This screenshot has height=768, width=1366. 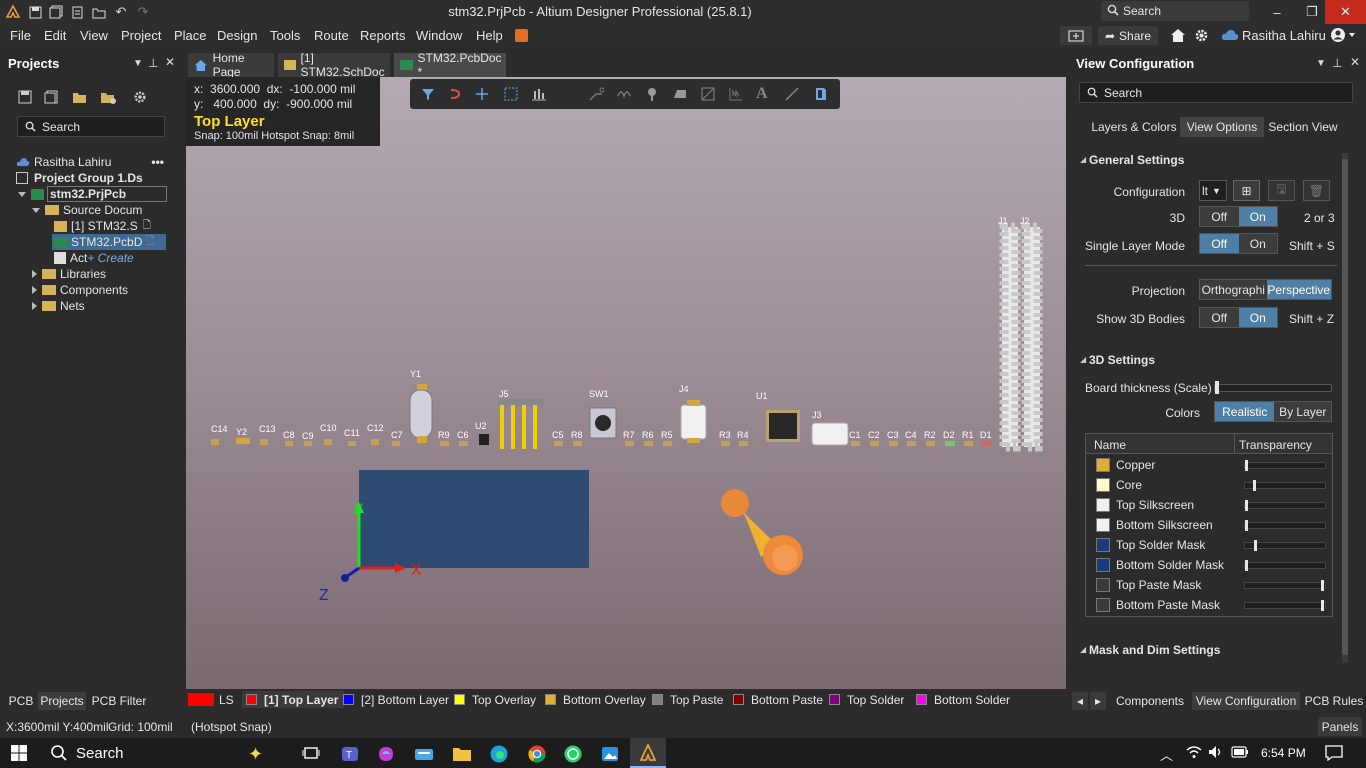 What do you see at coordinates (102, 226) in the screenshot?
I see `tree-schdoc: [1] STM32.S 🗋` at bounding box center [102, 226].